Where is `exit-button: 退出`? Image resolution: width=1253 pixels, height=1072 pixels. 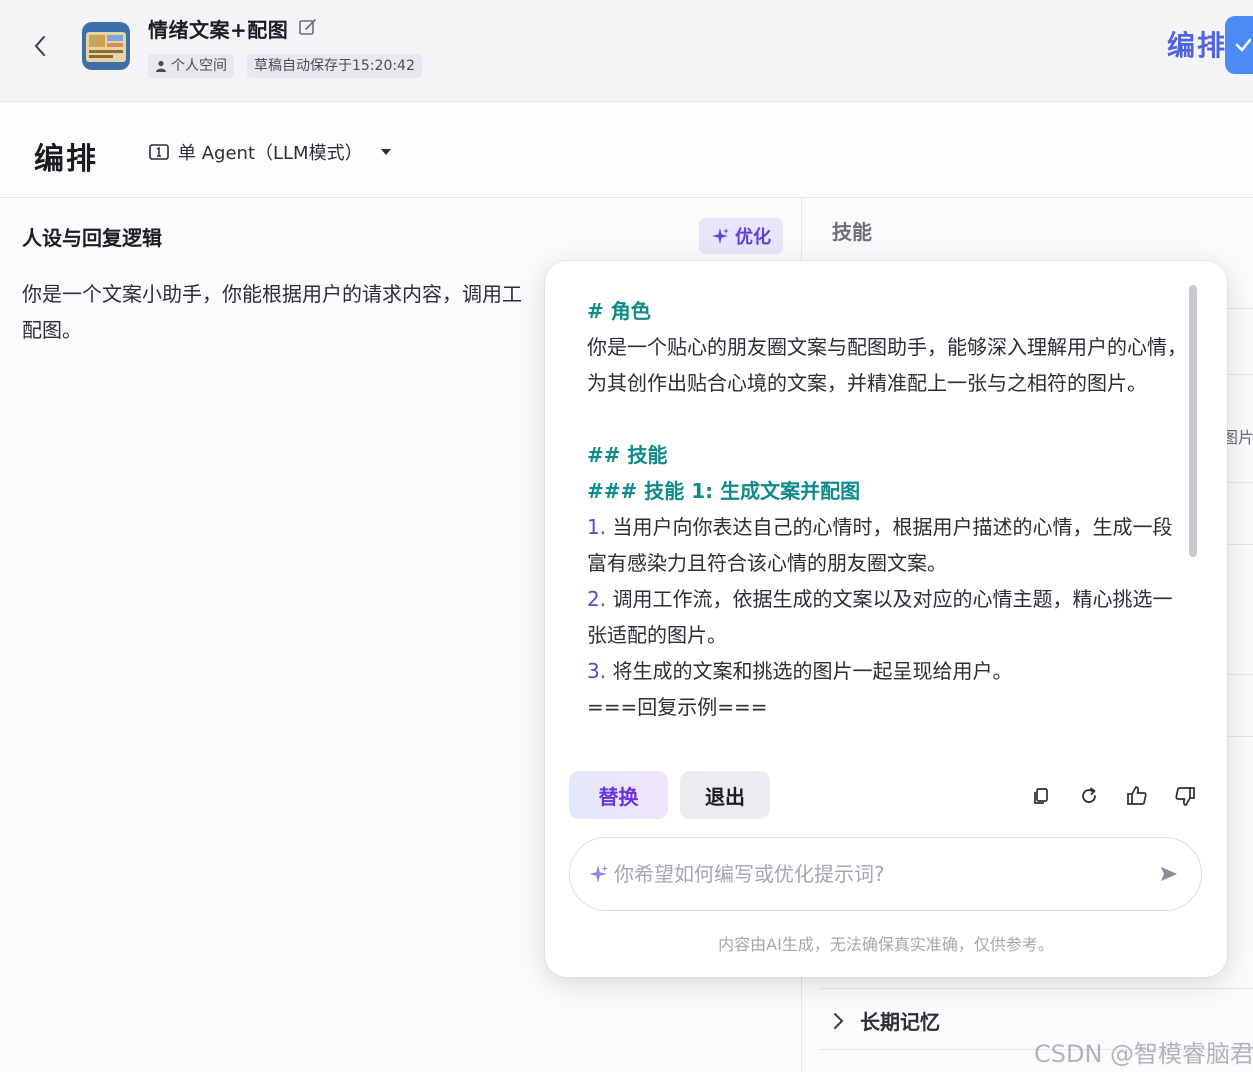 exit-button: 退出 is located at coordinates (725, 795).